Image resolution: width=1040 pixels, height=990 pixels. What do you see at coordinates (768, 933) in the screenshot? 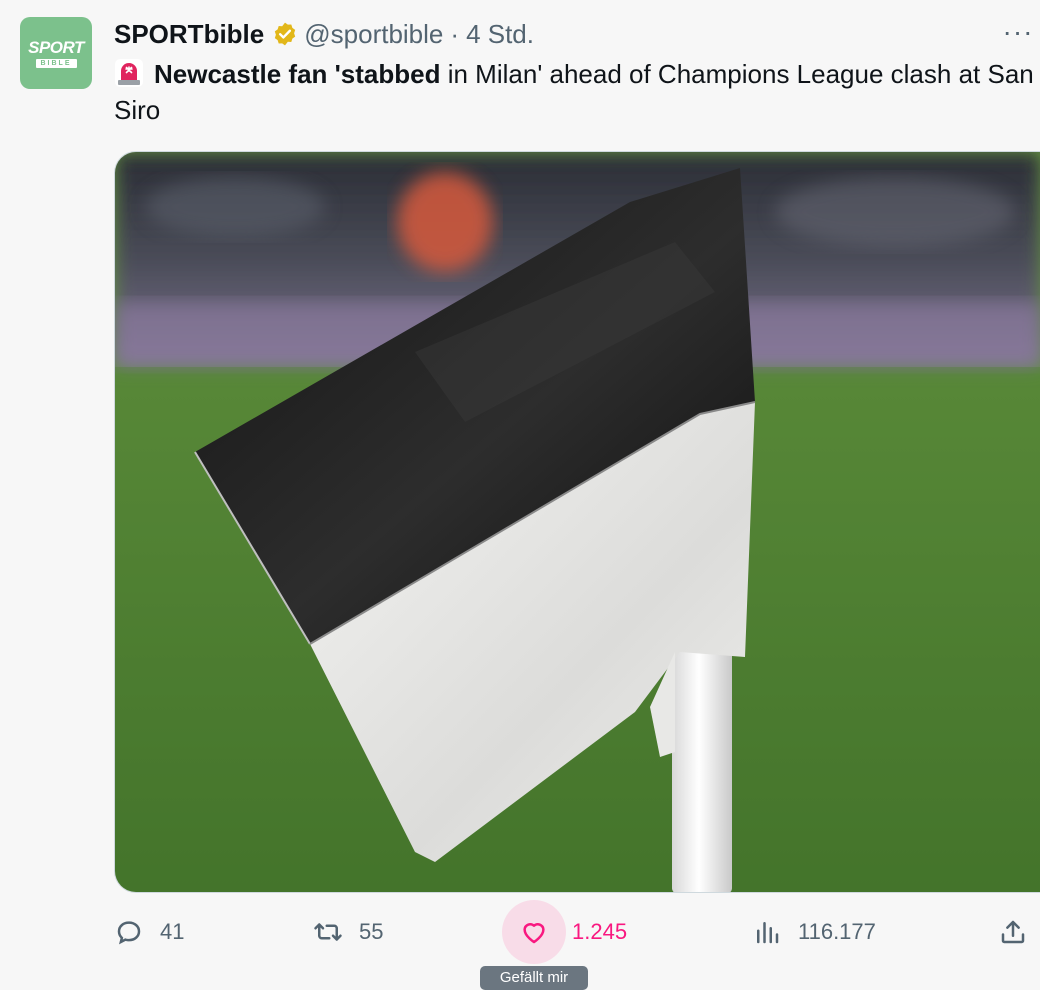
I see `views-chart-icon` at bounding box center [768, 933].